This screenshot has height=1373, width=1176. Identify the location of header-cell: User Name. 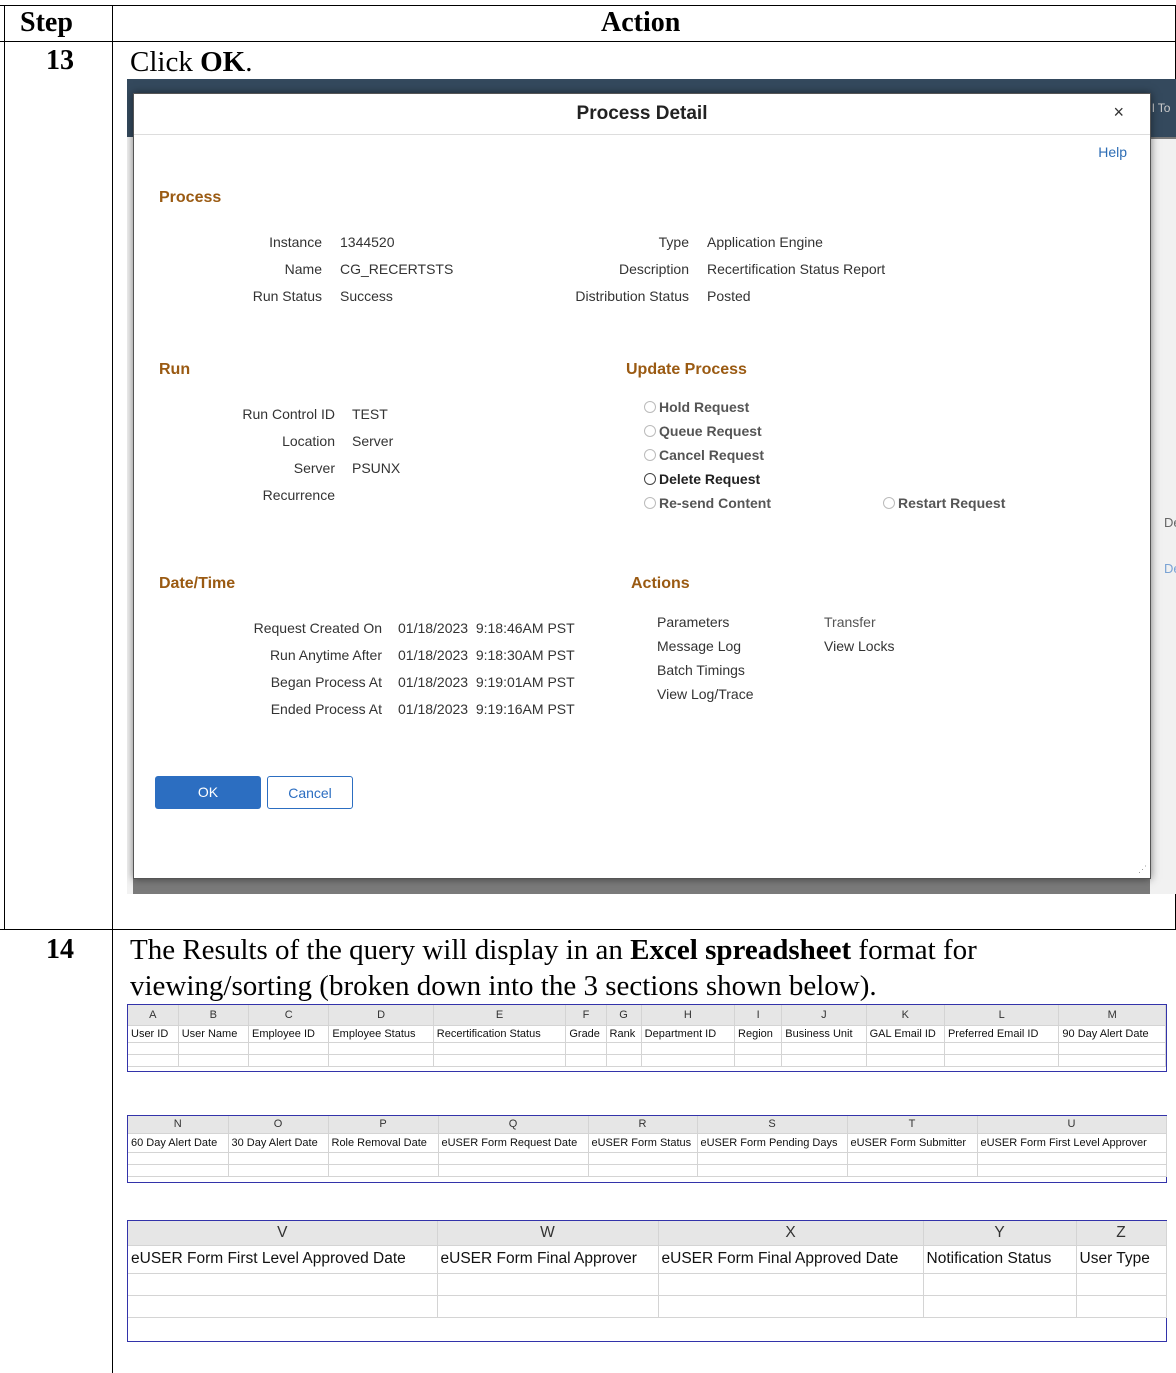
(214, 1034).